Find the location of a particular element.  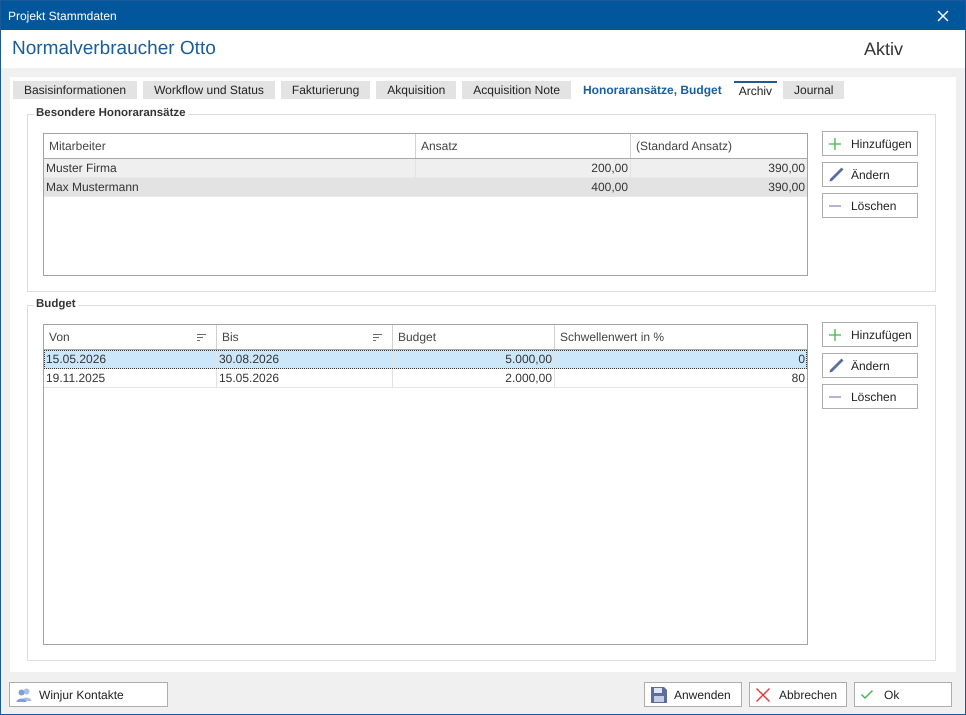

tab: Basisinformationen is located at coordinates (75, 90).